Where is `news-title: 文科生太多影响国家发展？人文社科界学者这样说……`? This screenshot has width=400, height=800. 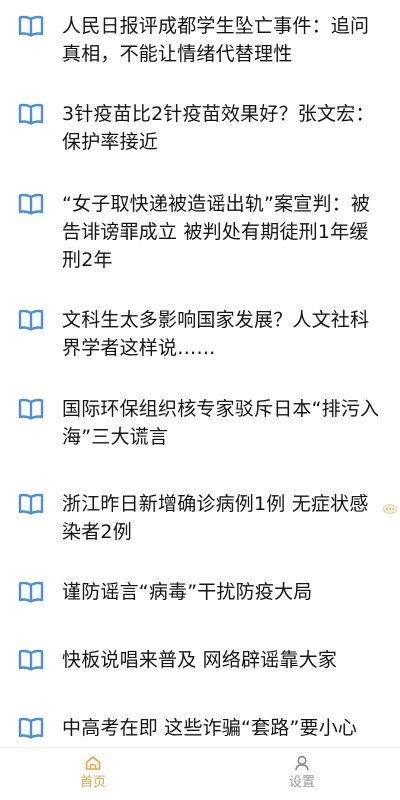
news-title: 文科生太多影响国家发展？人文社科界学者这样说…… is located at coordinates (216, 334).